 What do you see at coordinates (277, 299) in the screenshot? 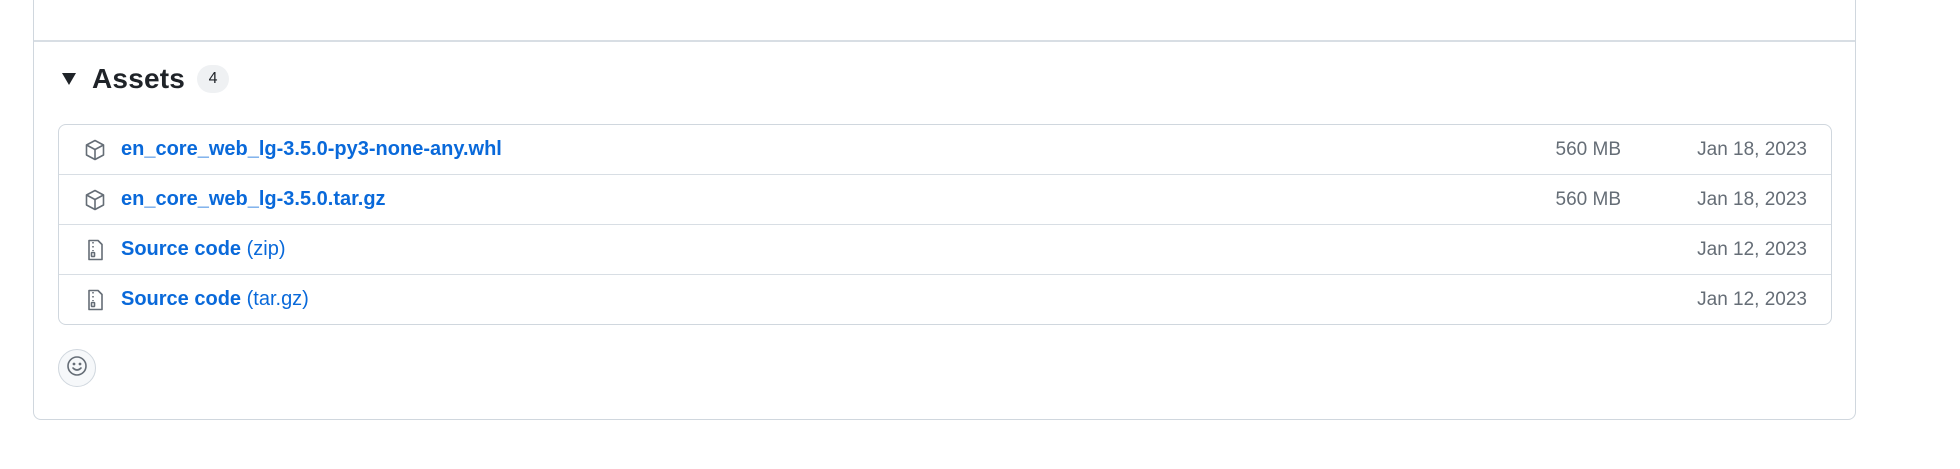
I see `asset-suffix: (tar.gz)` at bounding box center [277, 299].